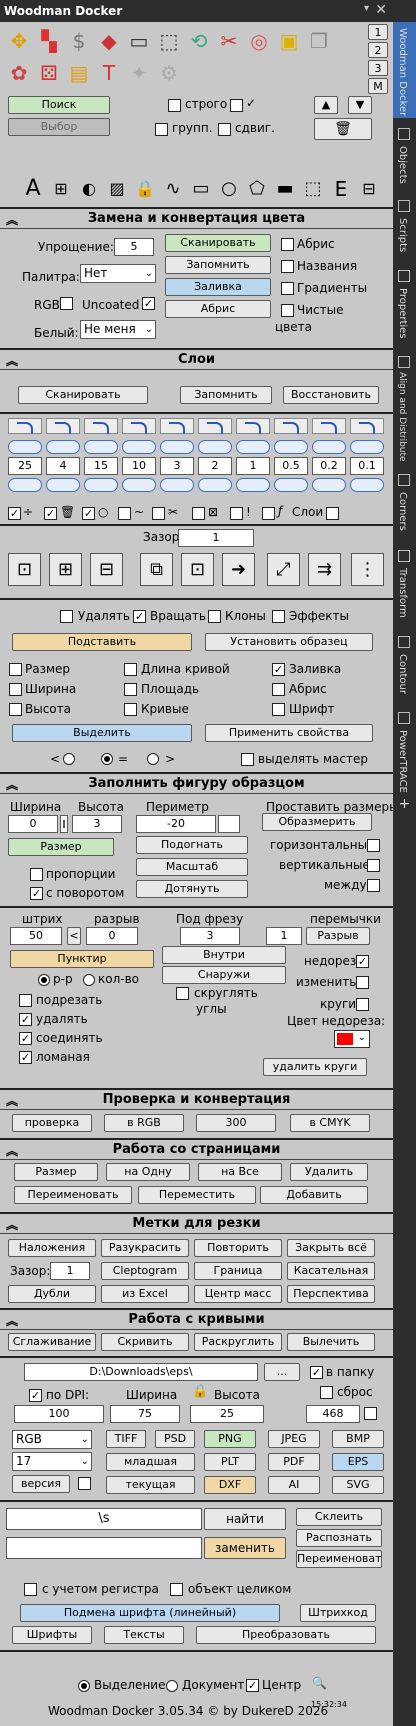  Describe the element at coordinates (358, 1439) in the screenshot. I see `bmp-button: BMP` at that location.